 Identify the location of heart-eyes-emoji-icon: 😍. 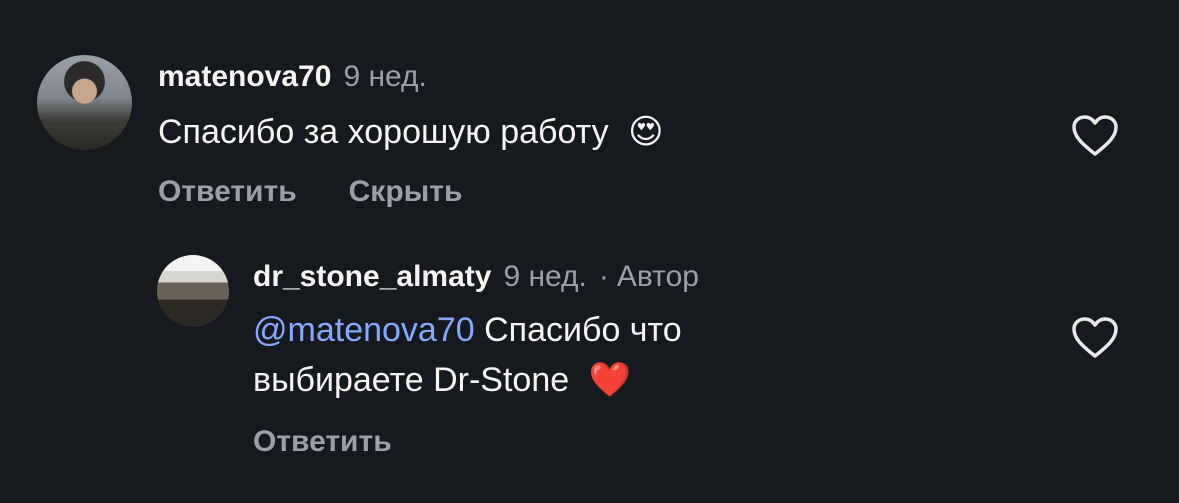
(646, 132).